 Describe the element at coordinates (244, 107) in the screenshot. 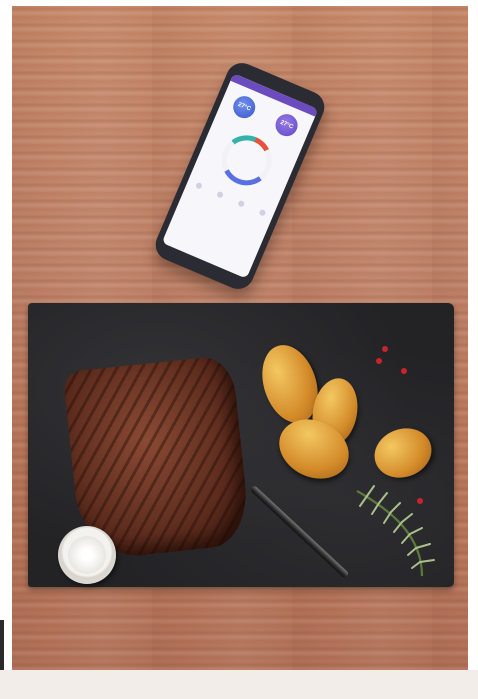

I see `probe-temp-left: 27°C` at that location.